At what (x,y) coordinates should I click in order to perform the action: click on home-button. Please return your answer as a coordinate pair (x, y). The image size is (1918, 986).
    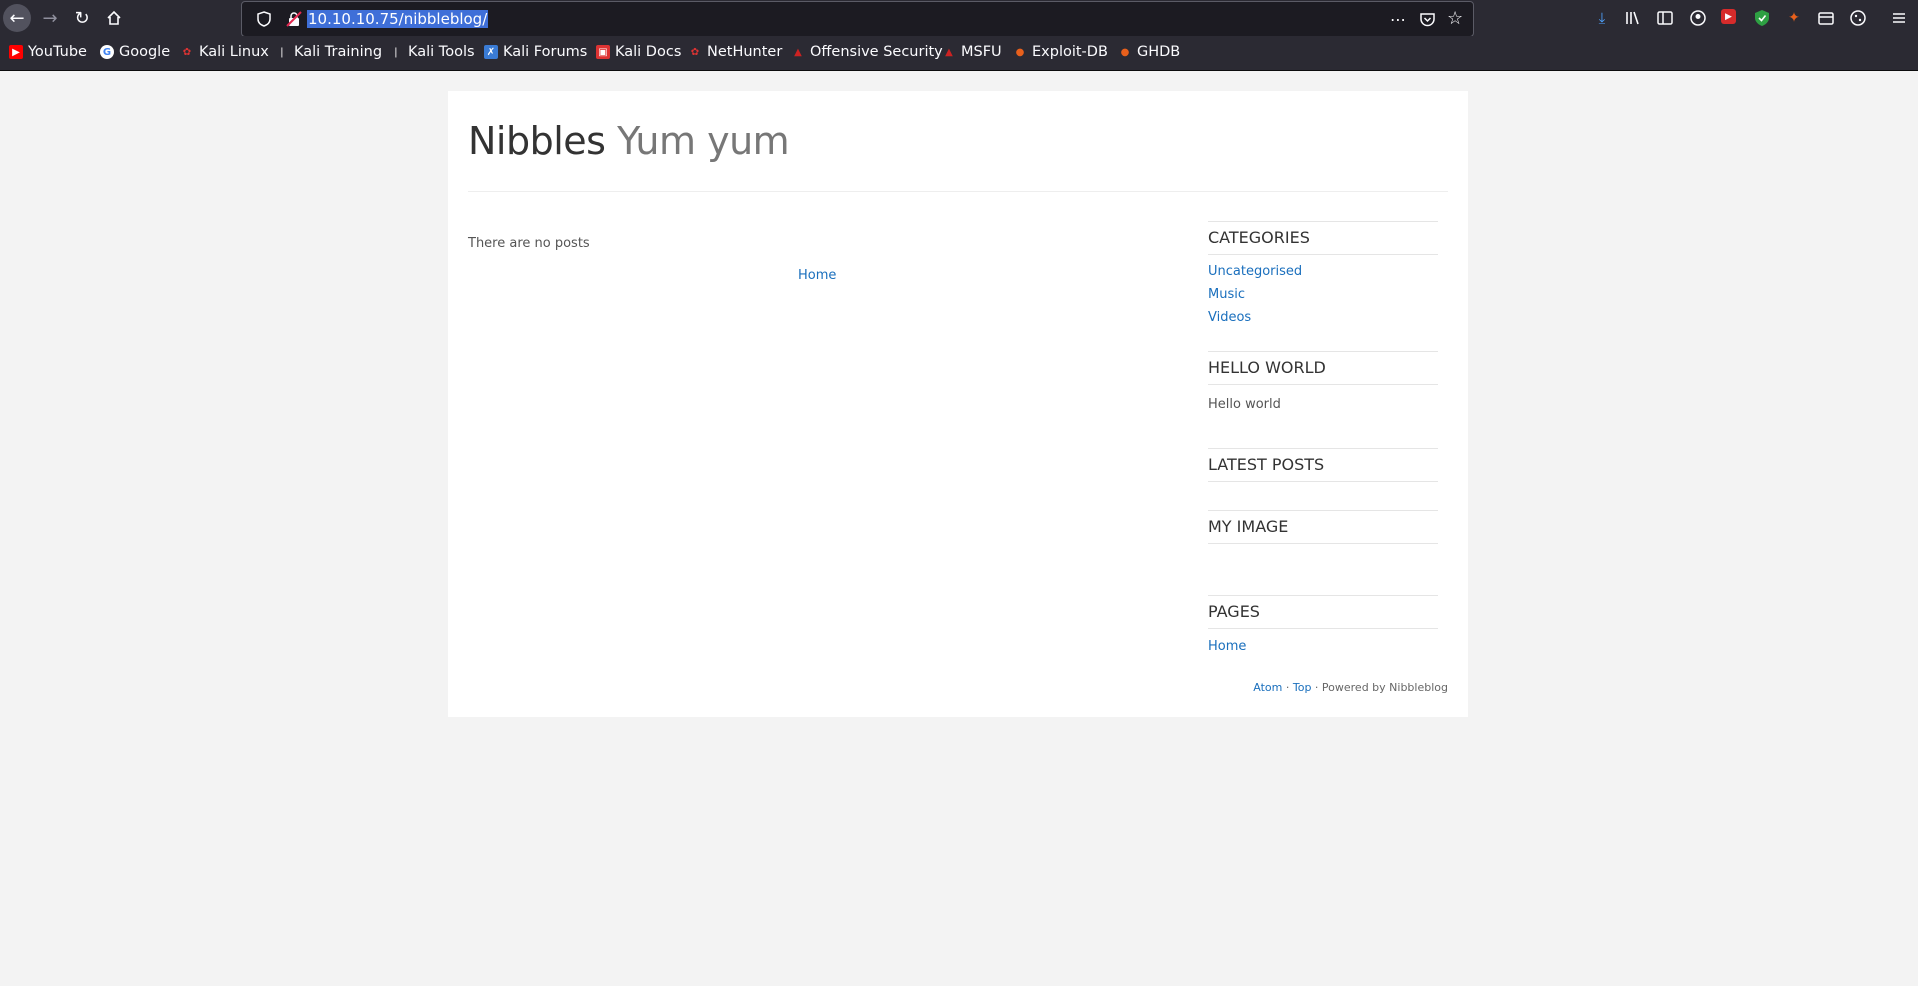
    Looking at the image, I should click on (114, 18).